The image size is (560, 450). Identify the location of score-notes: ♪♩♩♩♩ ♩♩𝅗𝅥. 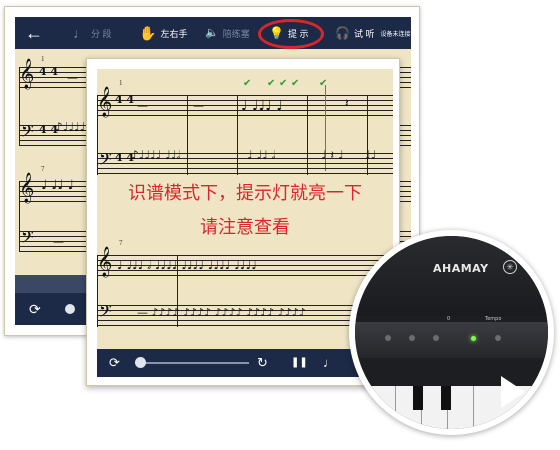
(156, 155).